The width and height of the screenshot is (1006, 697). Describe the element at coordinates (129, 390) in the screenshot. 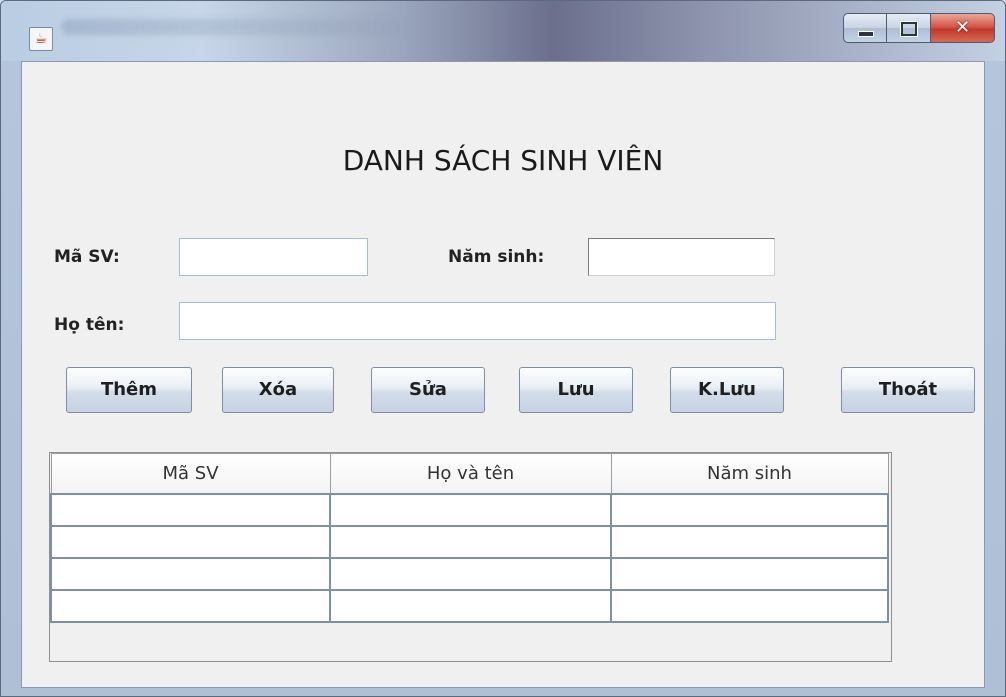

I see `them-button: Thêm` at that location.